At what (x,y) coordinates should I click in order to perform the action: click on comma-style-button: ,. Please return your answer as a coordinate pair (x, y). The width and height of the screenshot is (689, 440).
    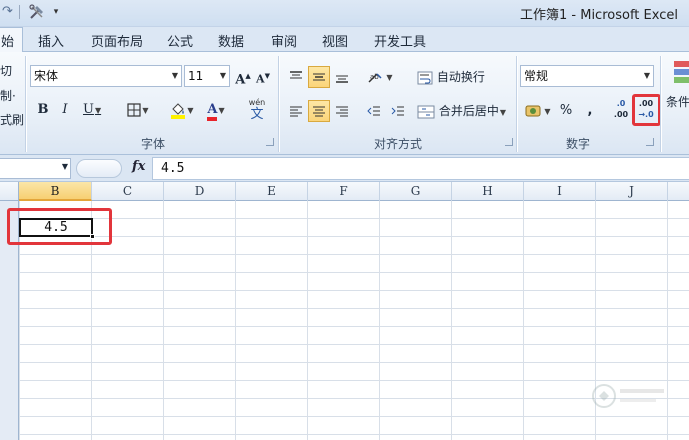
    Looking at the image, I should click on (590, 111).